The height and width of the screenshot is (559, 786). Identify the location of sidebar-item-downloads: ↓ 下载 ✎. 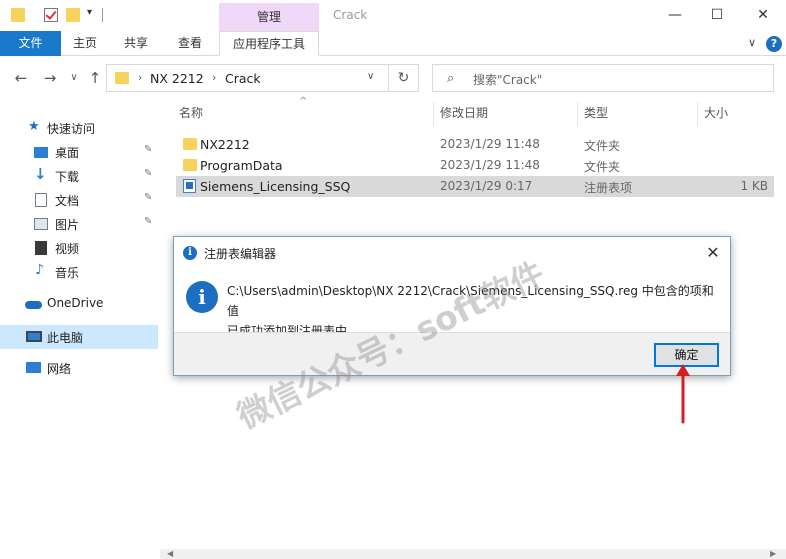
(79, 176).